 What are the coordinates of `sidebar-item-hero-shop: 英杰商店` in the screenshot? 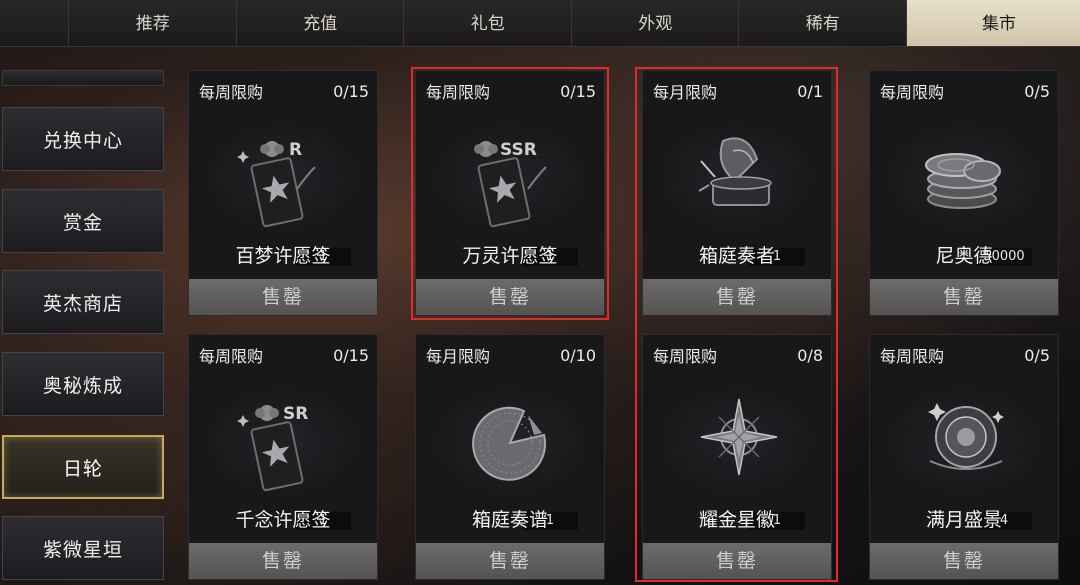 It's located at (83, 302).